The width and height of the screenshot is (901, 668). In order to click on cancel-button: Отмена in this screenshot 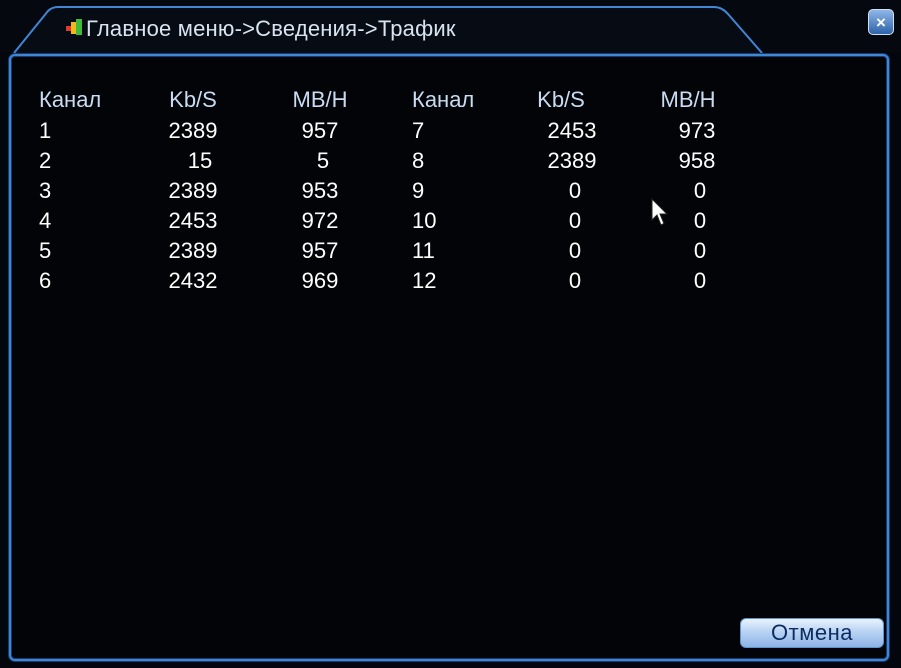, I will do `click(812, 633)`.